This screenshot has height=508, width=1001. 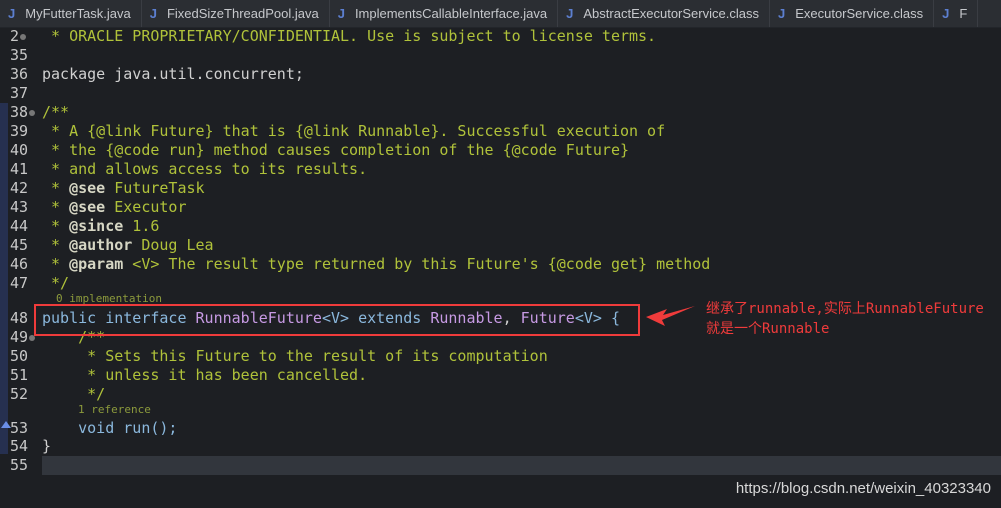 What do you see at coordinates (19, 188) in the screenshot?
I see `line-number: 42` at bounding box center [19, 188].